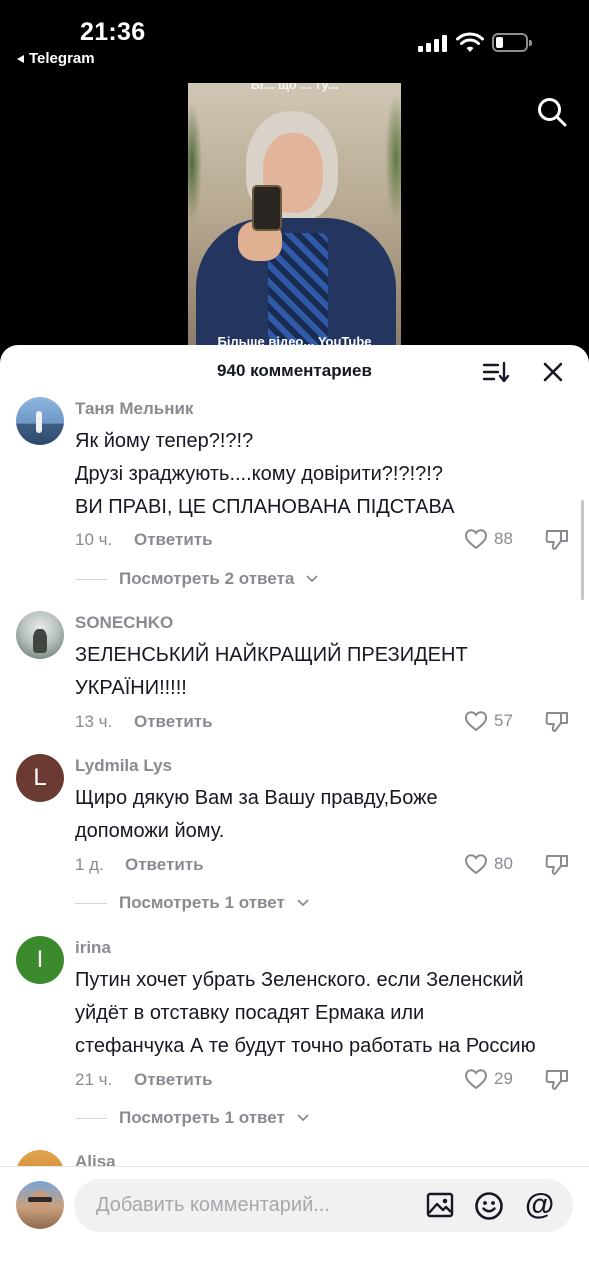 This screenshot has height=1280, width=589. I want to click on mention-icon: @, so click(540, 1205).